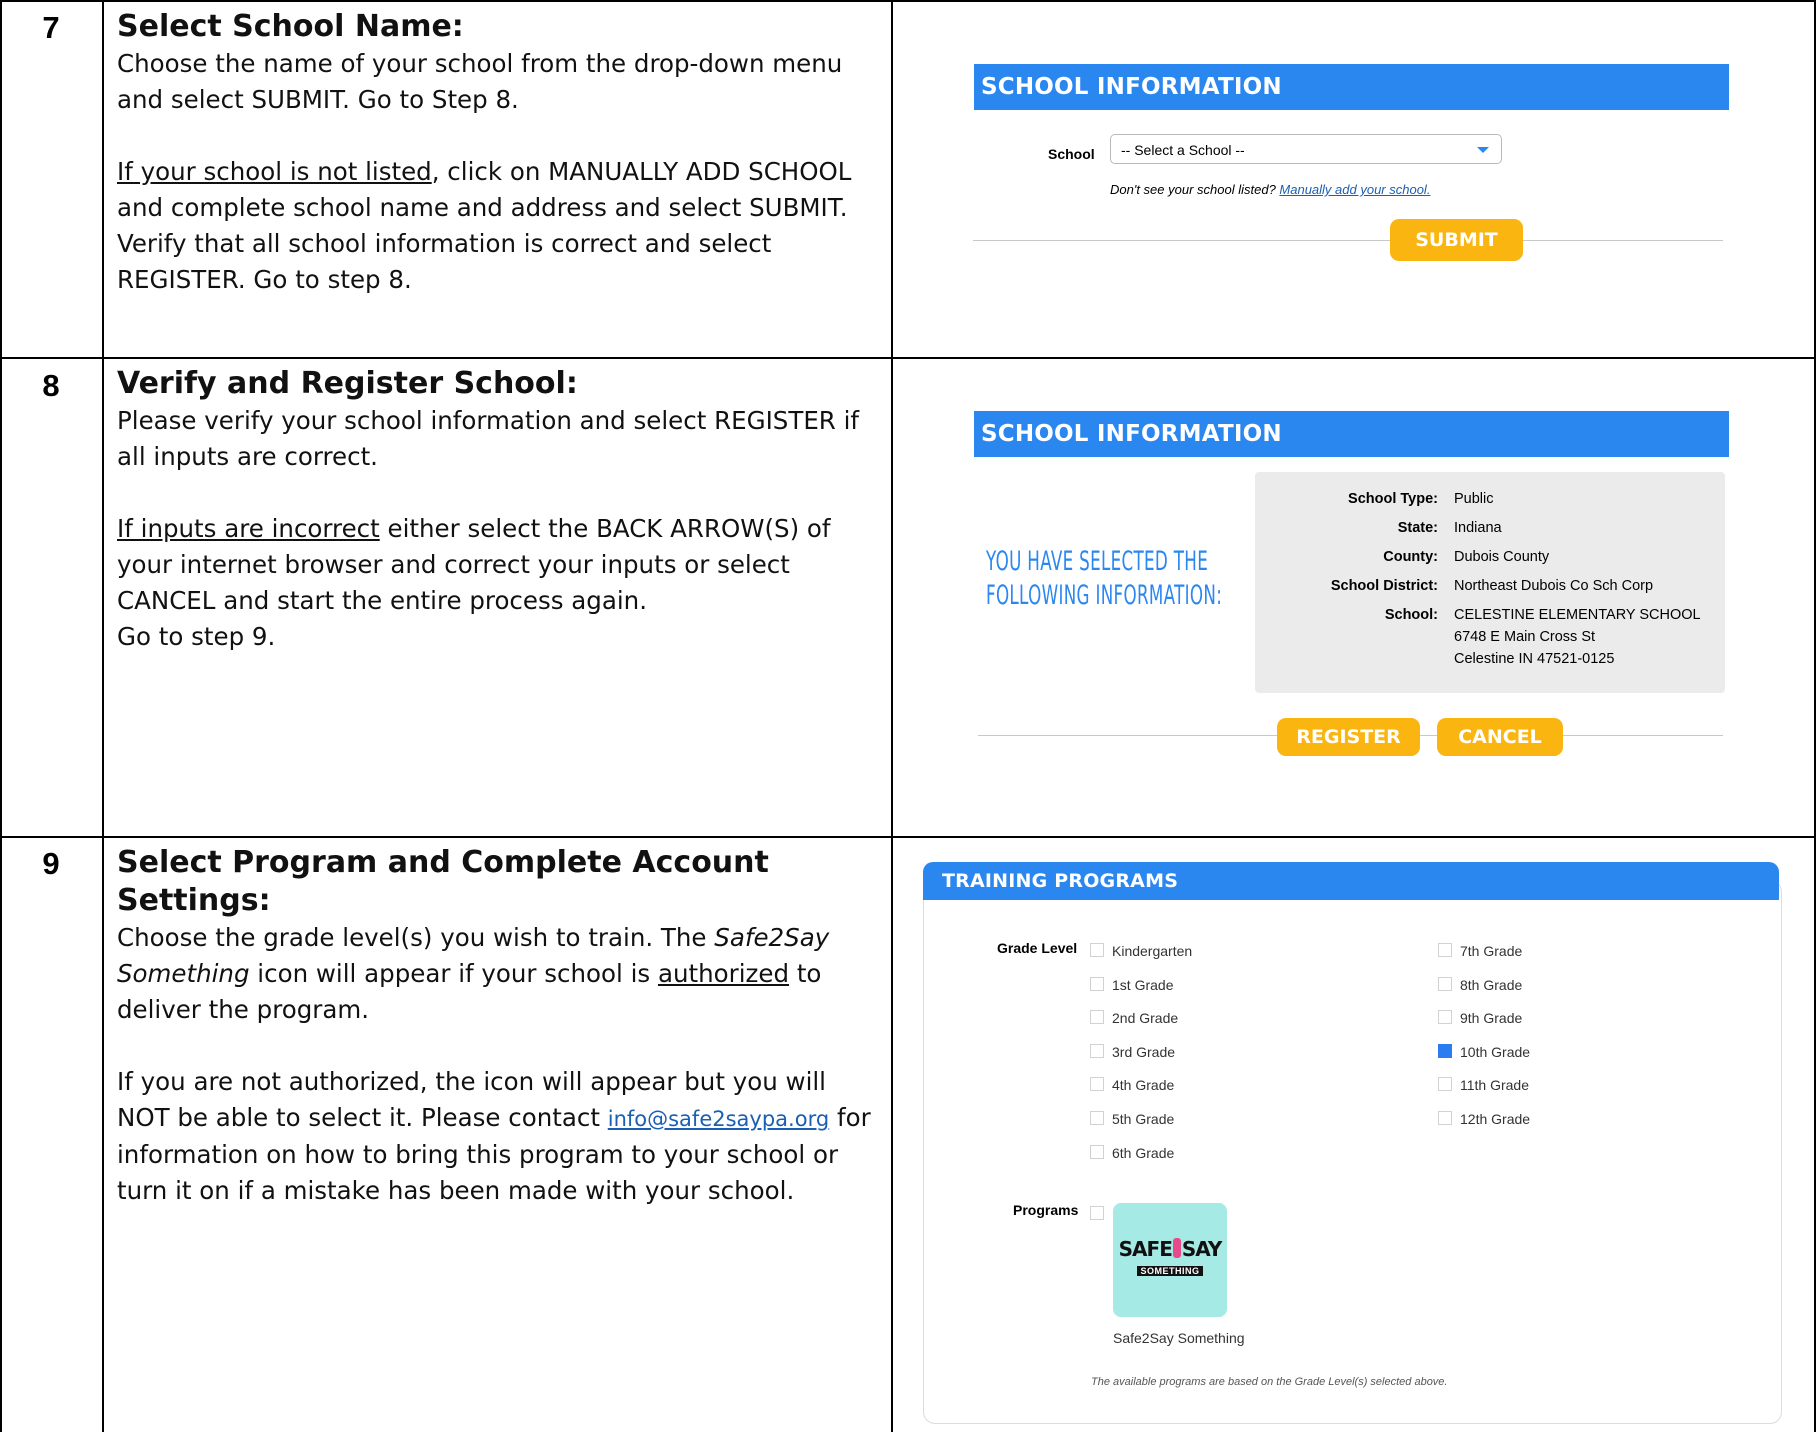 The image size is (1816, 1432). I want to click on step-paragraph: Go to step 9., so click(196, 636).